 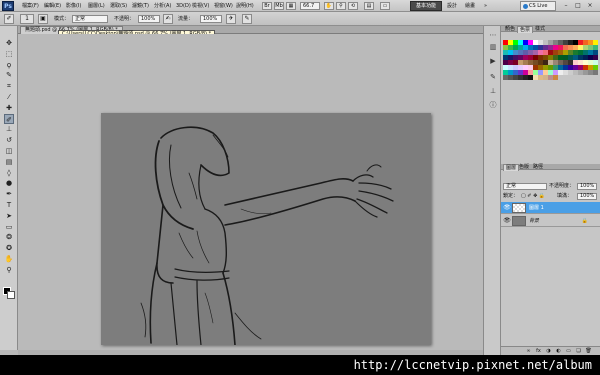 What do you see at coordinates (385, 6) in the screenshot?
I see `screen-mode-icon: ▭` at bounding box center [385, 6].